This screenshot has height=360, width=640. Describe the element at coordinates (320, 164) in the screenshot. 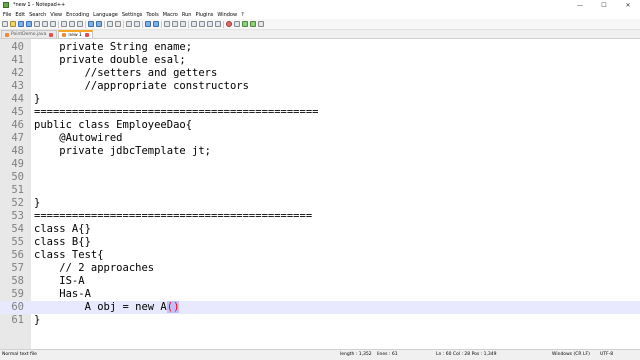

I see `code-line: 49` at that location.